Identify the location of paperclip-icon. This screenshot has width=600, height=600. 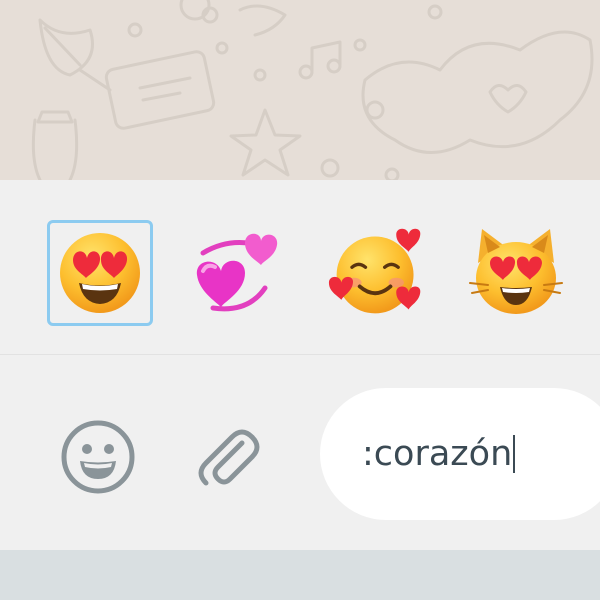
(229, 457).